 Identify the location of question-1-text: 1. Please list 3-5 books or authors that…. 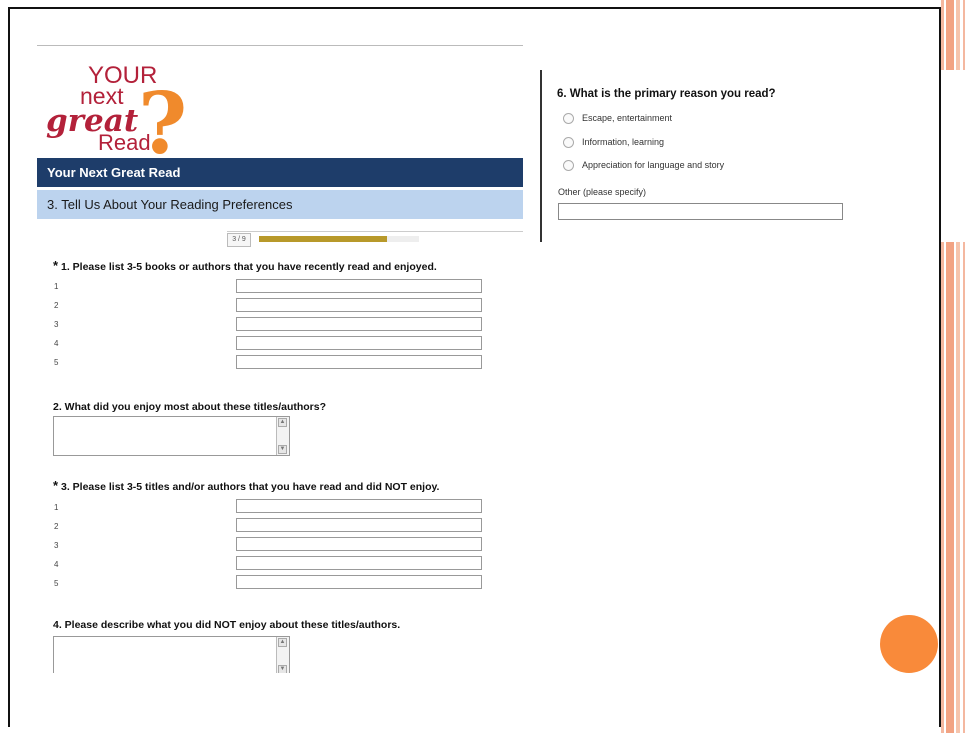
(248, 267).